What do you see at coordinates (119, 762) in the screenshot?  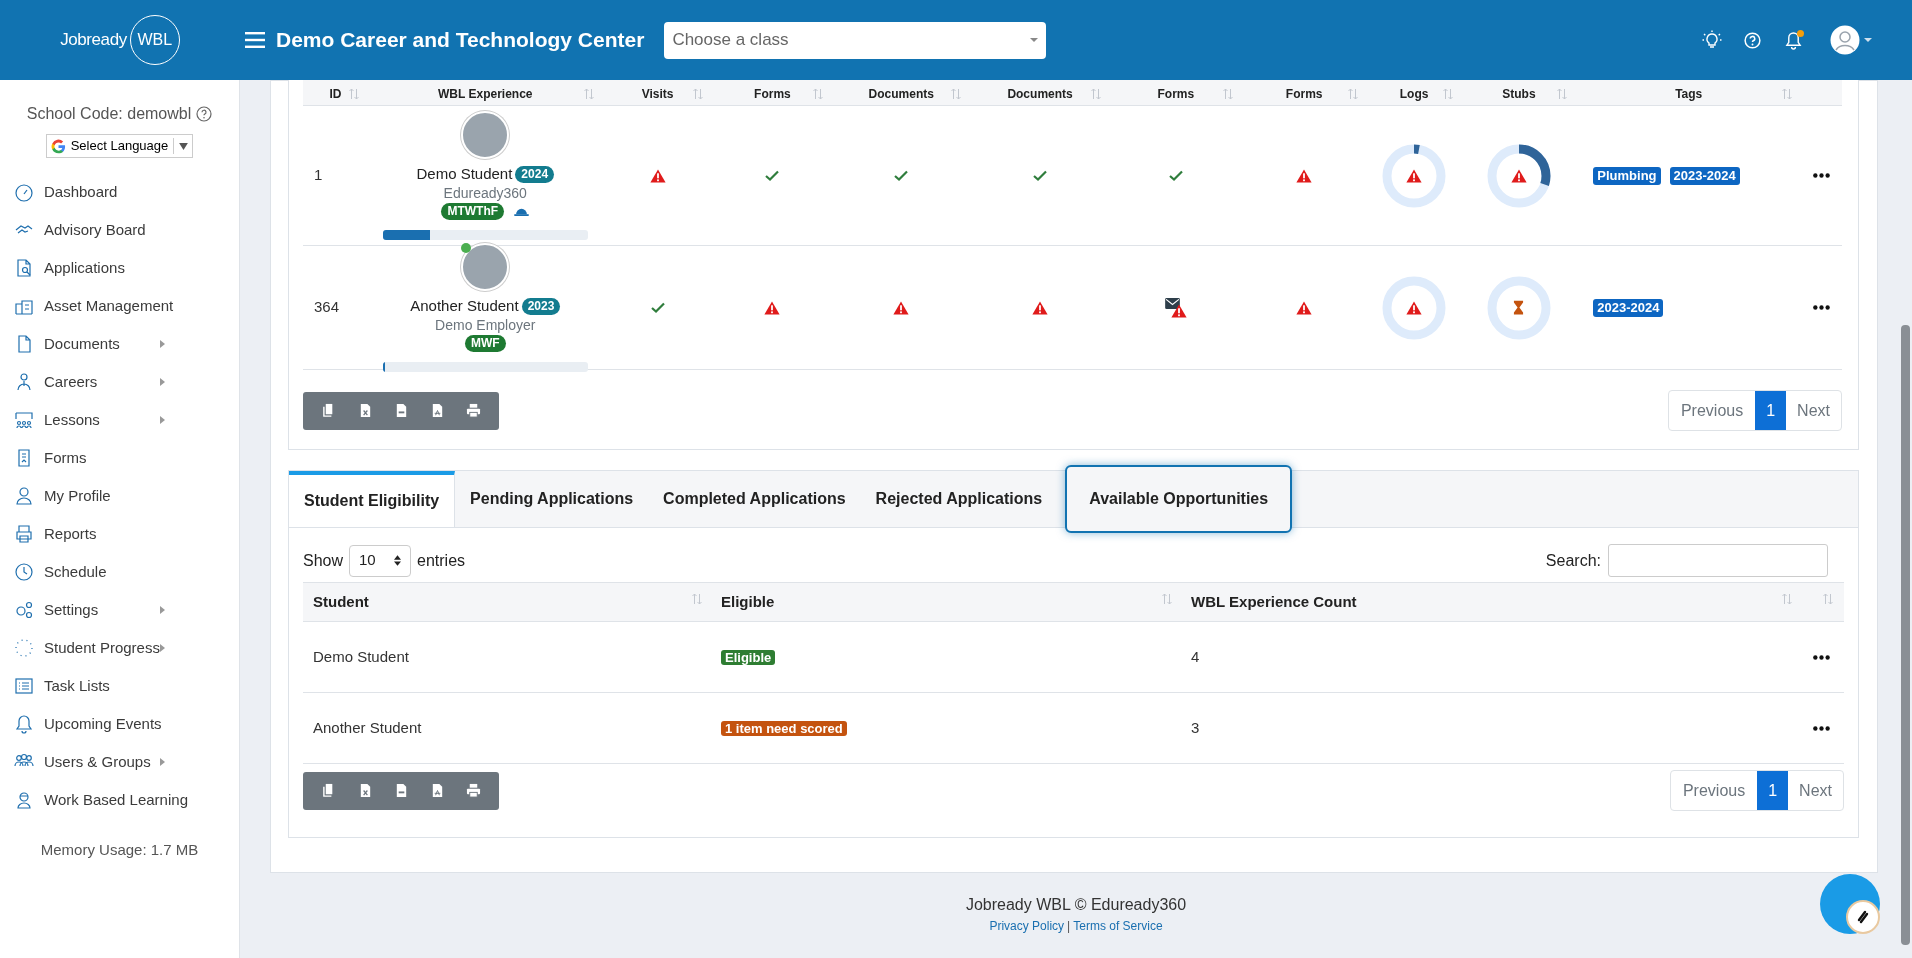 I see `sidebar-item: Users & Groups` at bounding box center [119, 762].